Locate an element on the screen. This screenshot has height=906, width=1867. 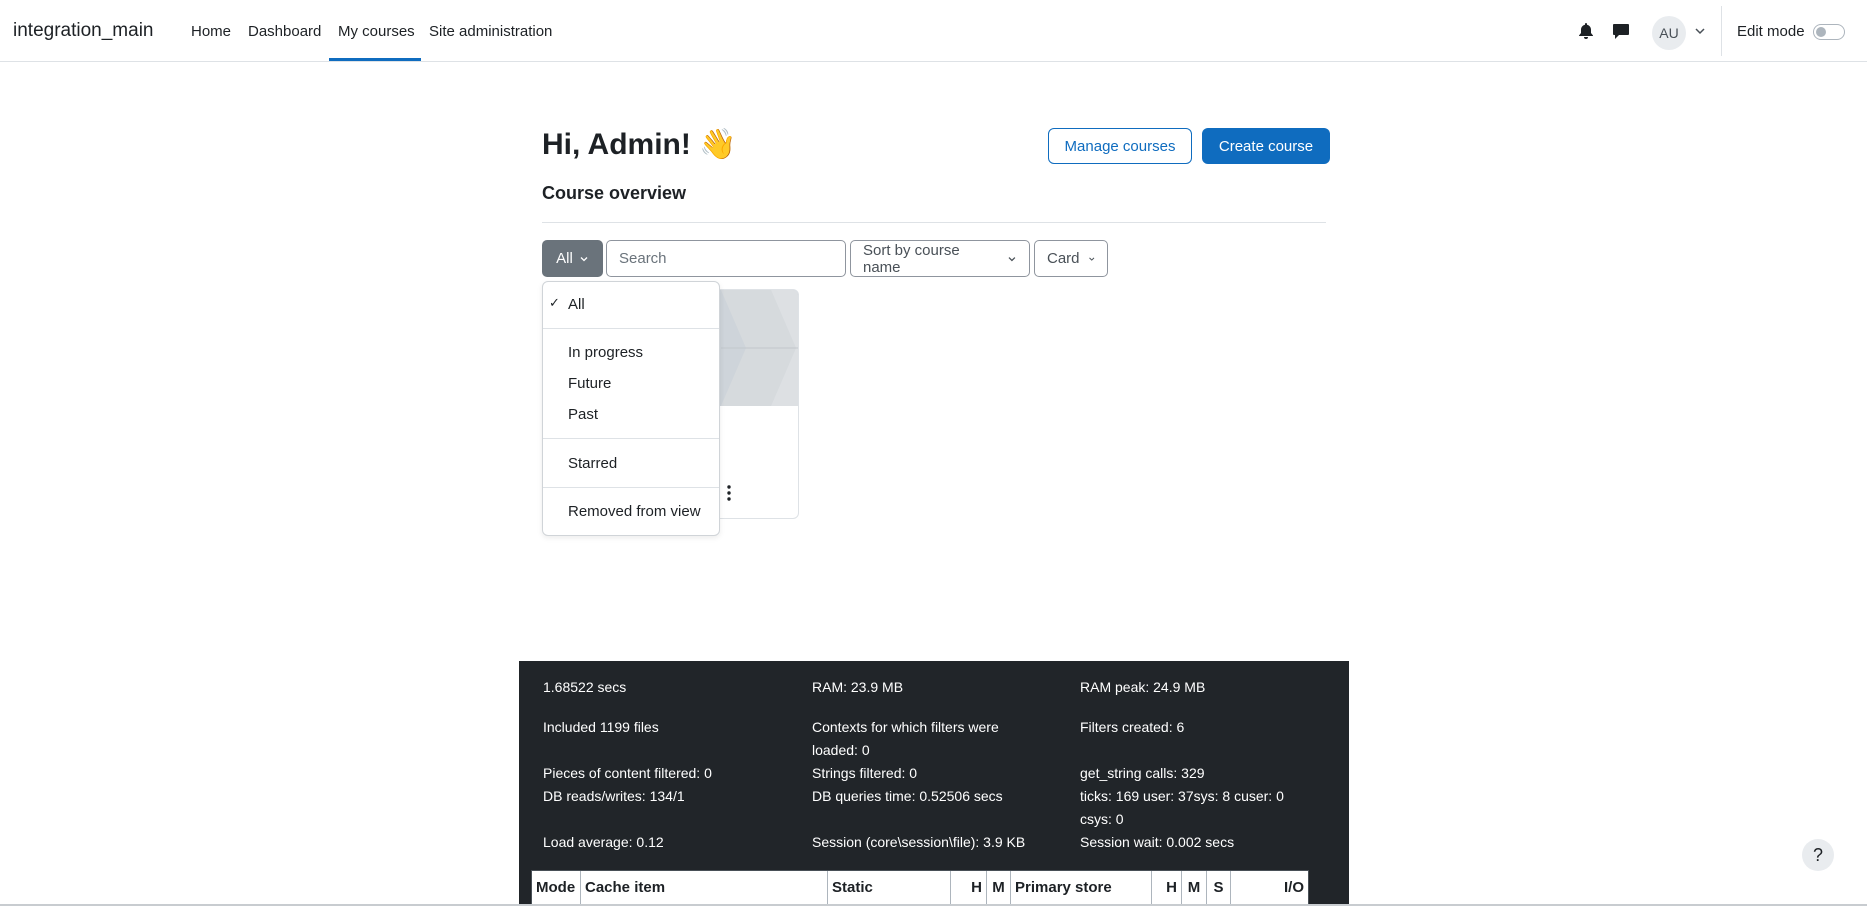
col-primary-h: H is located at coordinates (1167, 888).